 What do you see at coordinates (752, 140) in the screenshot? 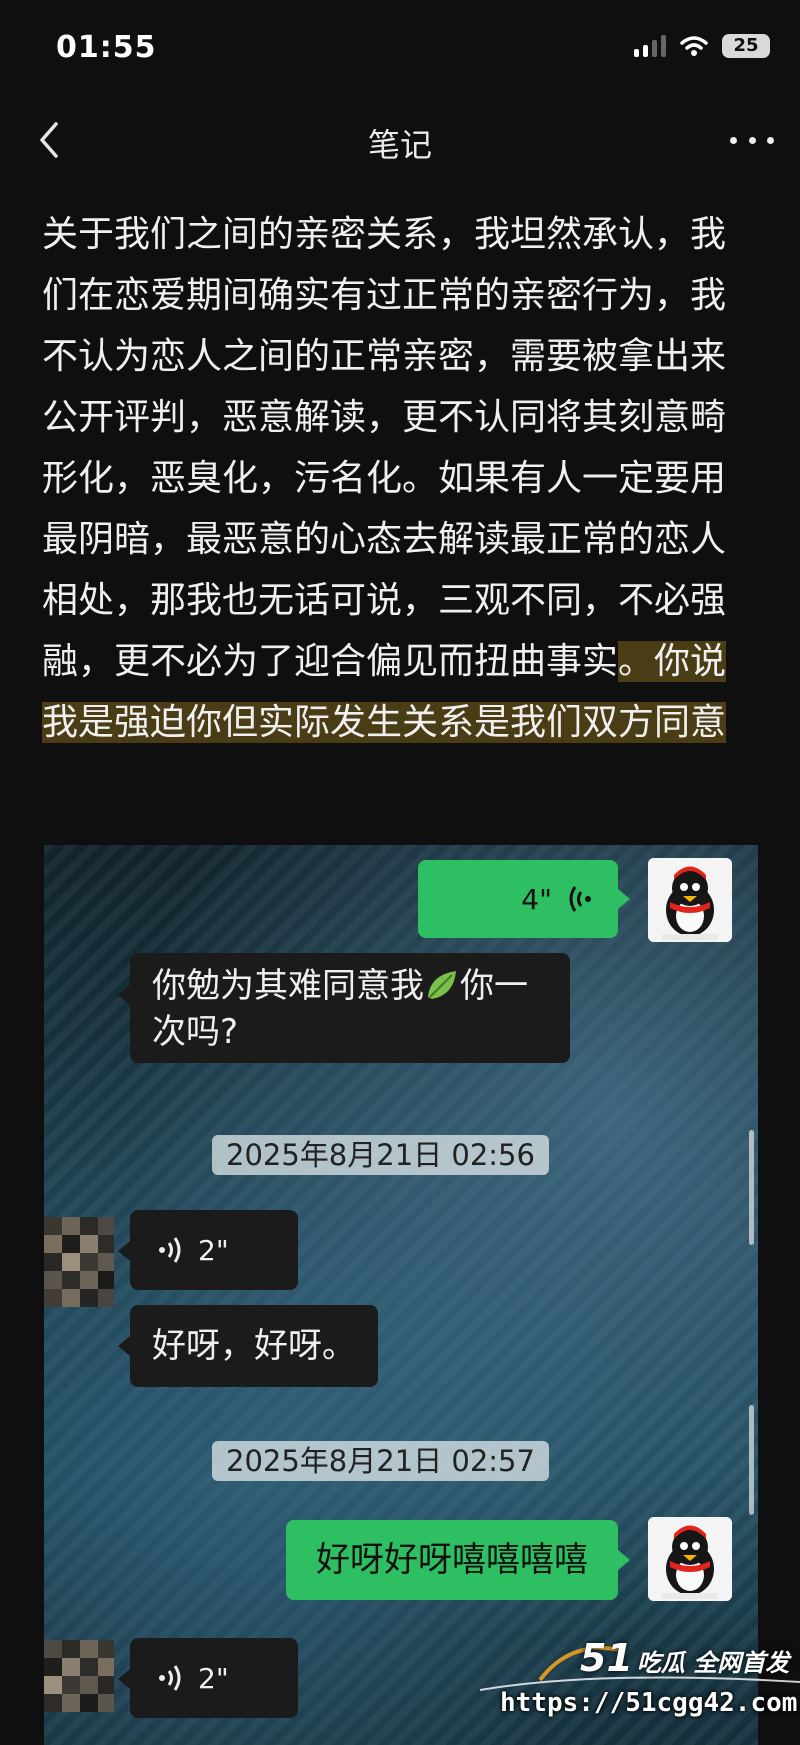
I see `more-options-icon` at bounding box center [752, 140].